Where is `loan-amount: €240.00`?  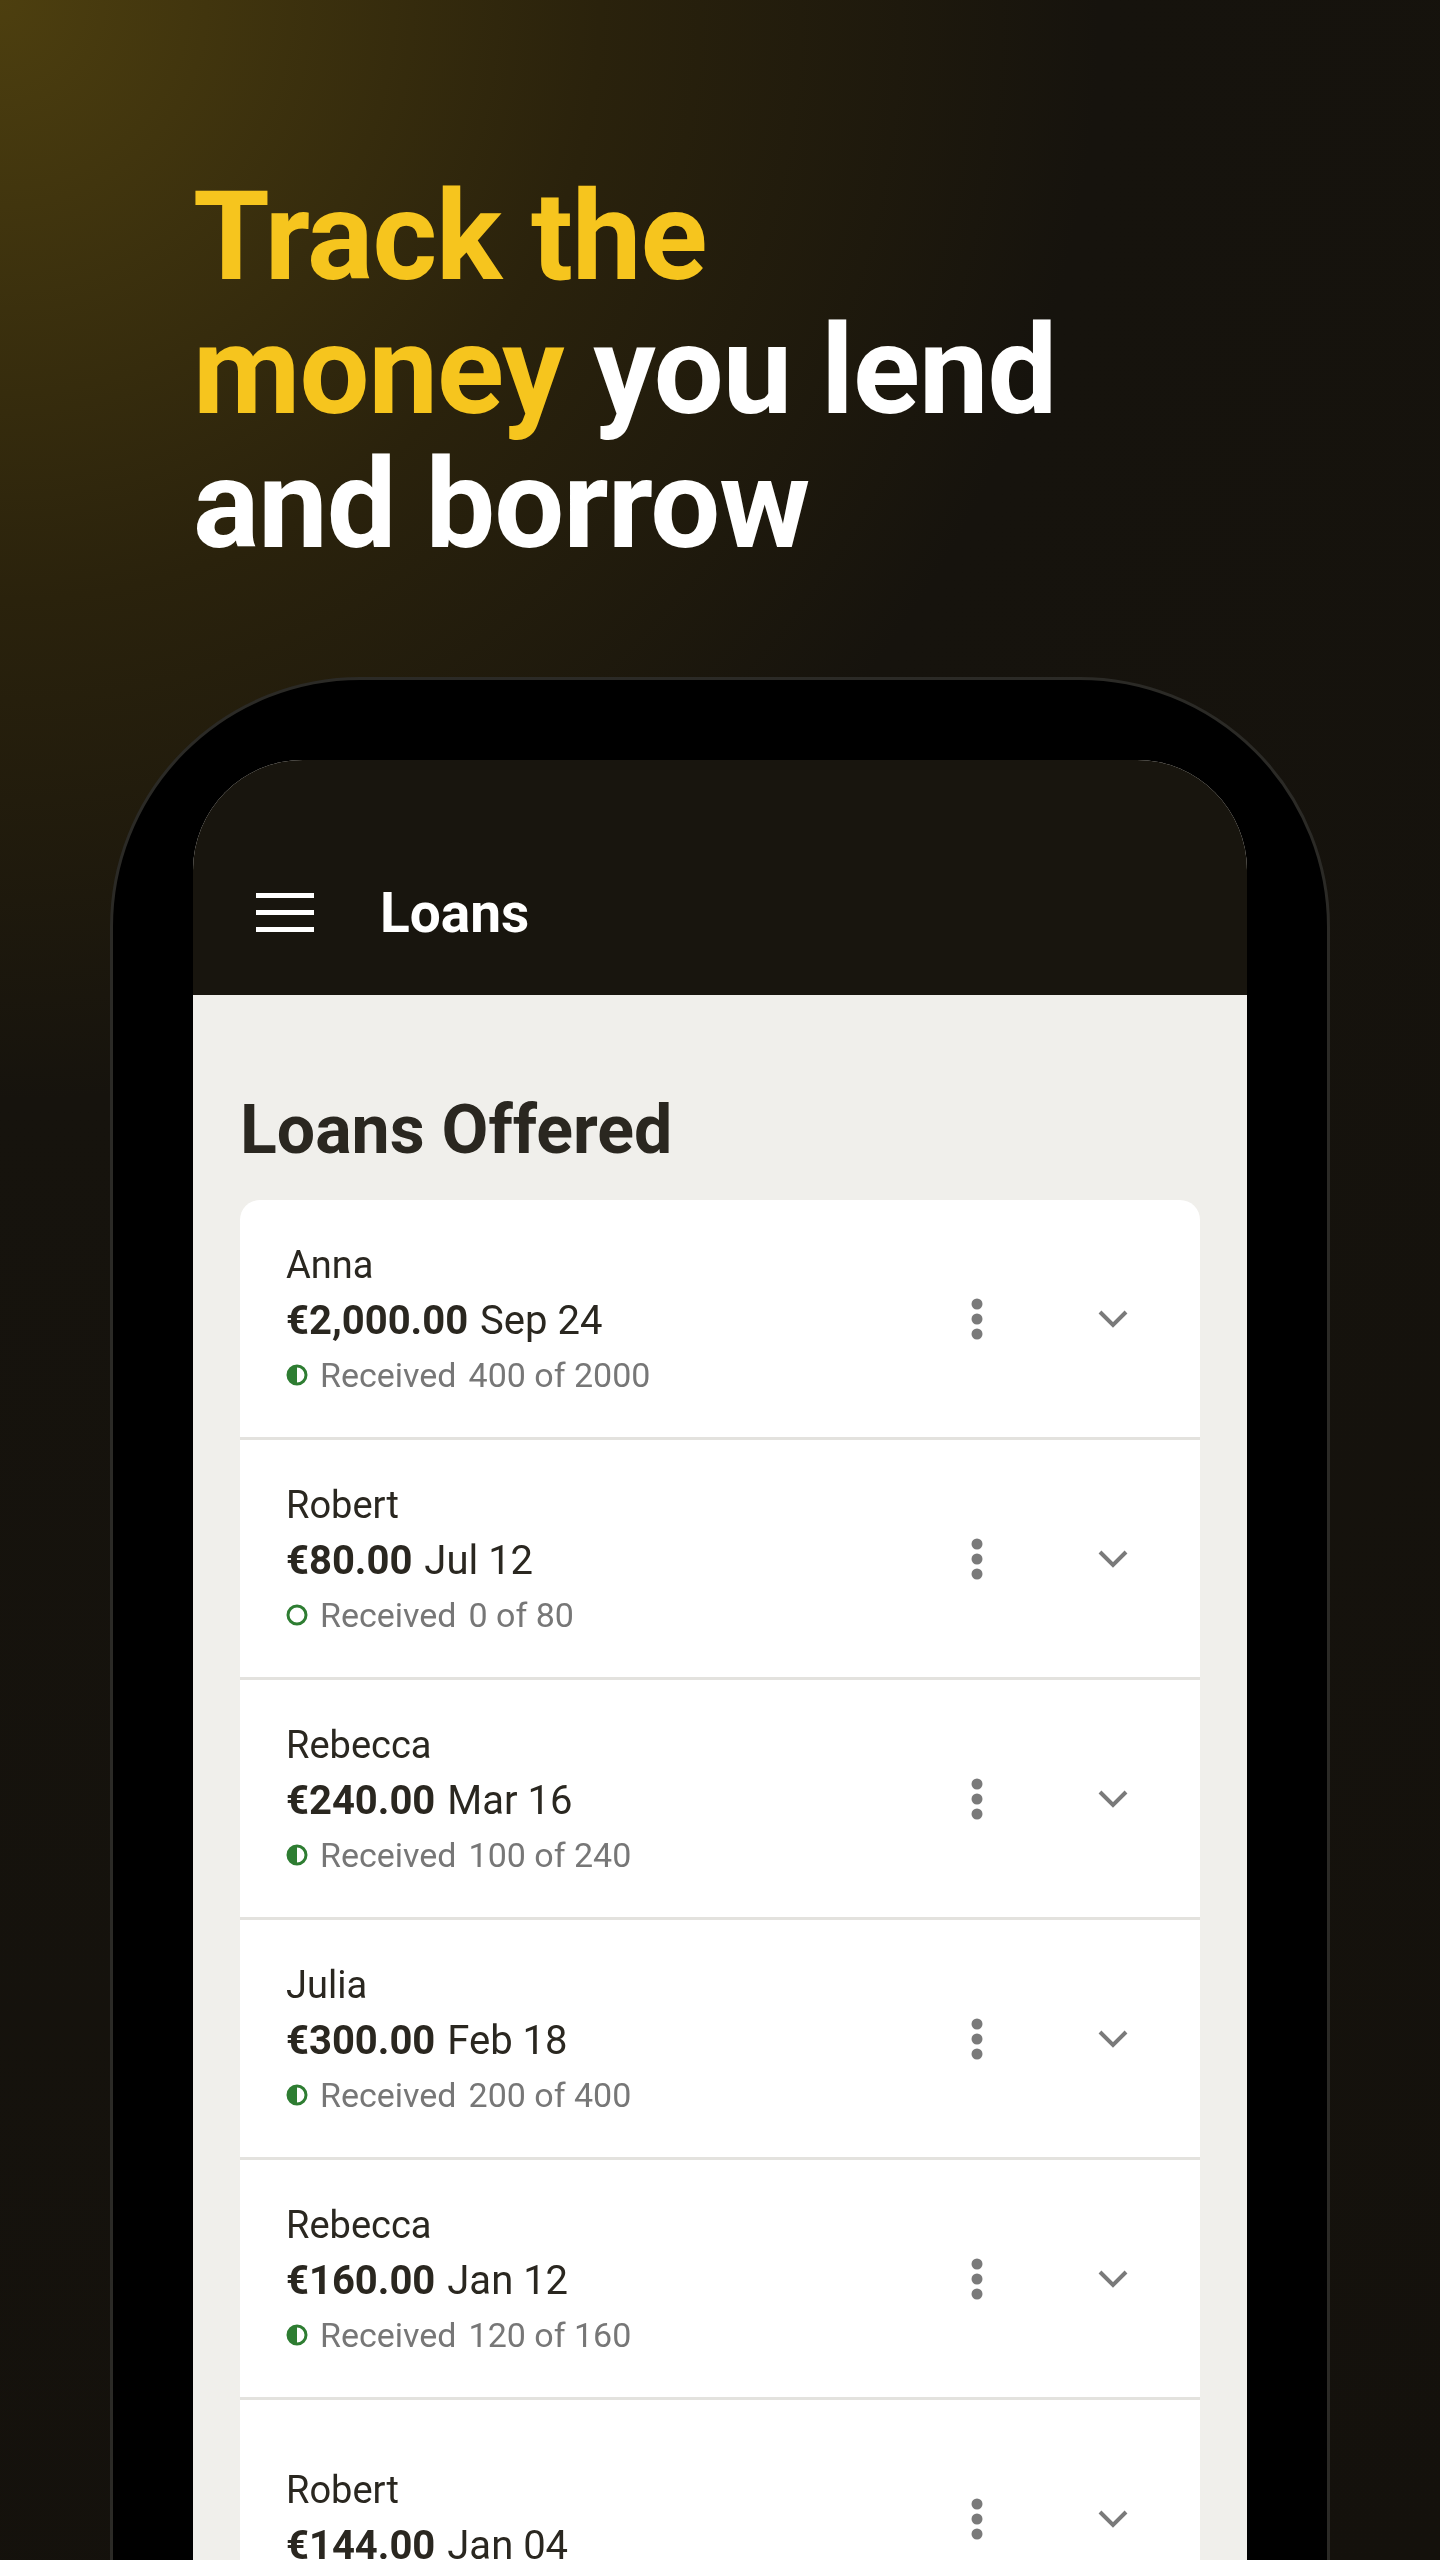 loan-amount: €240.00 is located at coordinates (361, 1800).